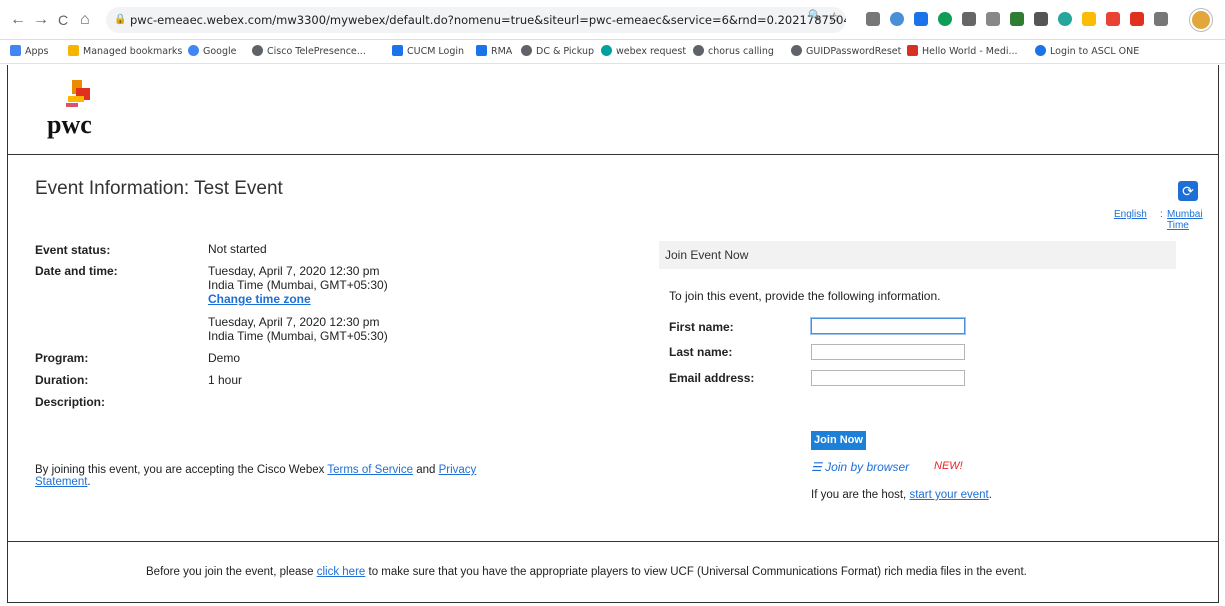  What do you see at coordinates (78, 96) in the screenshot?
I see `pwc-logo-icon` at bounding box center [78, 96].